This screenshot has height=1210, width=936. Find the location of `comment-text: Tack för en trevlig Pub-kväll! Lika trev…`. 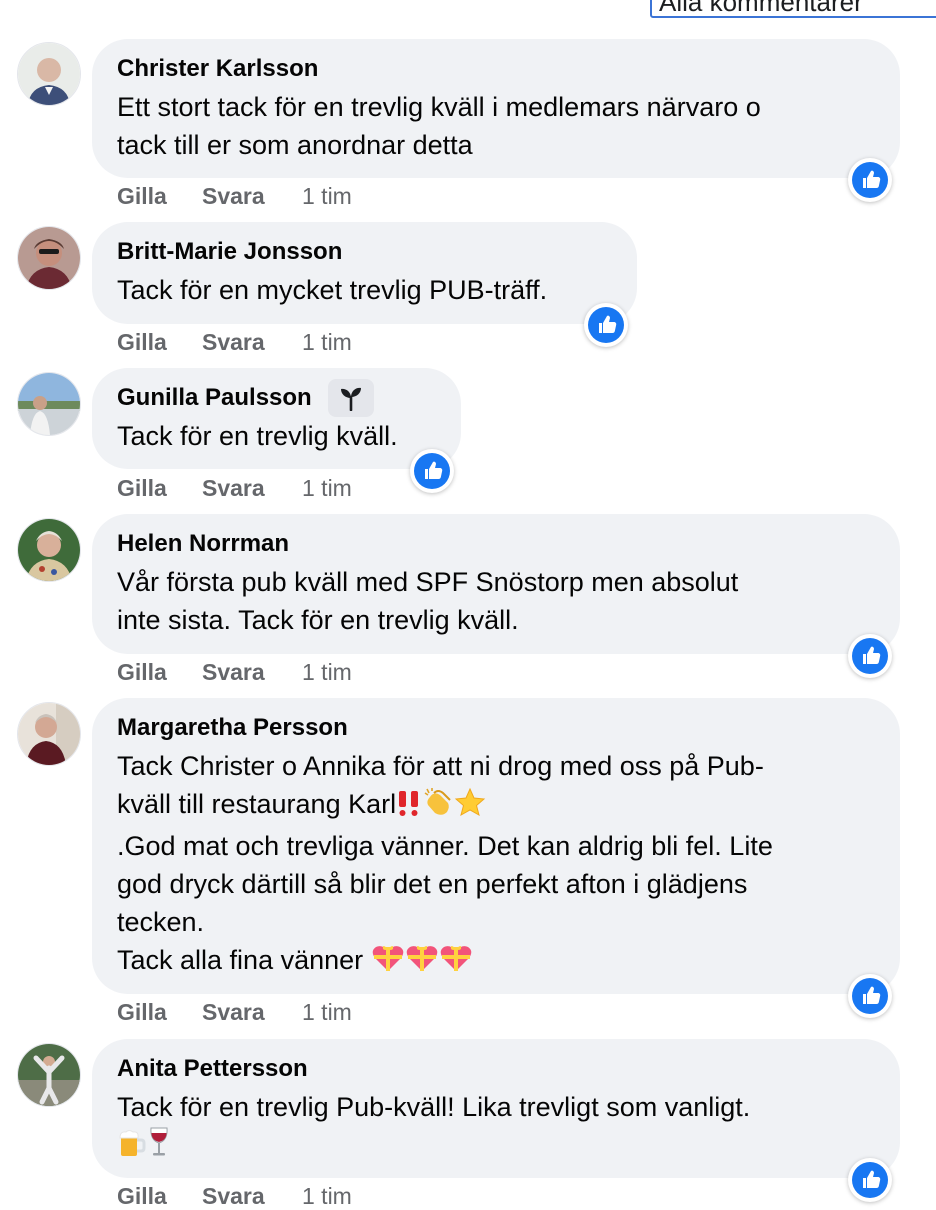

comment-text: Tack för en trevlig Pub-kväll! Lika trev… is located at coordinates (495, 1128).